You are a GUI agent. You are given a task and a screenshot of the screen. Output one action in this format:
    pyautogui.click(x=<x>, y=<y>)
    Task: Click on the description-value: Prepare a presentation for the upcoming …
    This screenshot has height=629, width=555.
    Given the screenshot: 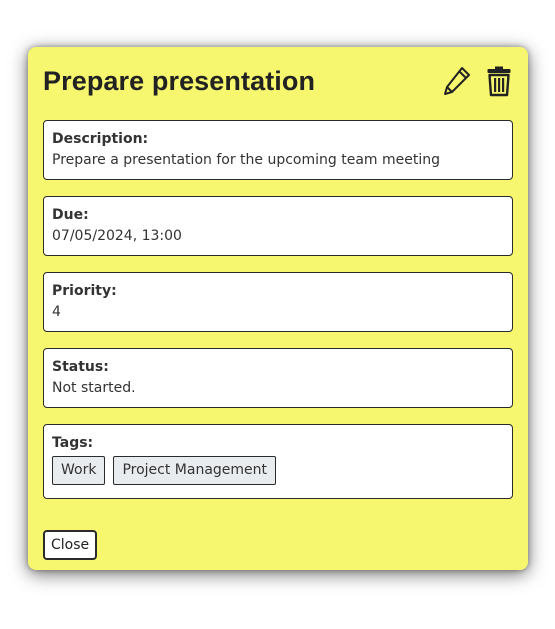 What is the action you would take?
    pyautogui.click(x=246, y=160)
    